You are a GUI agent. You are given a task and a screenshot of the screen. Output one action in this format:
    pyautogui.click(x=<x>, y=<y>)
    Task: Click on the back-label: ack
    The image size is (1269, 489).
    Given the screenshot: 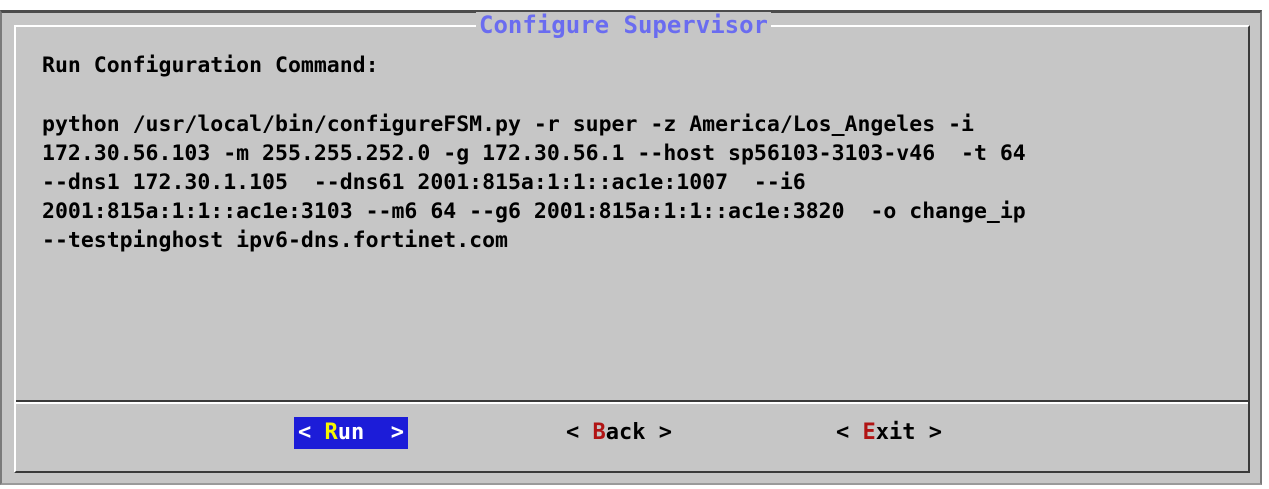 What is the action you would take?
    pyautogui.click(x=625, y=432)
    